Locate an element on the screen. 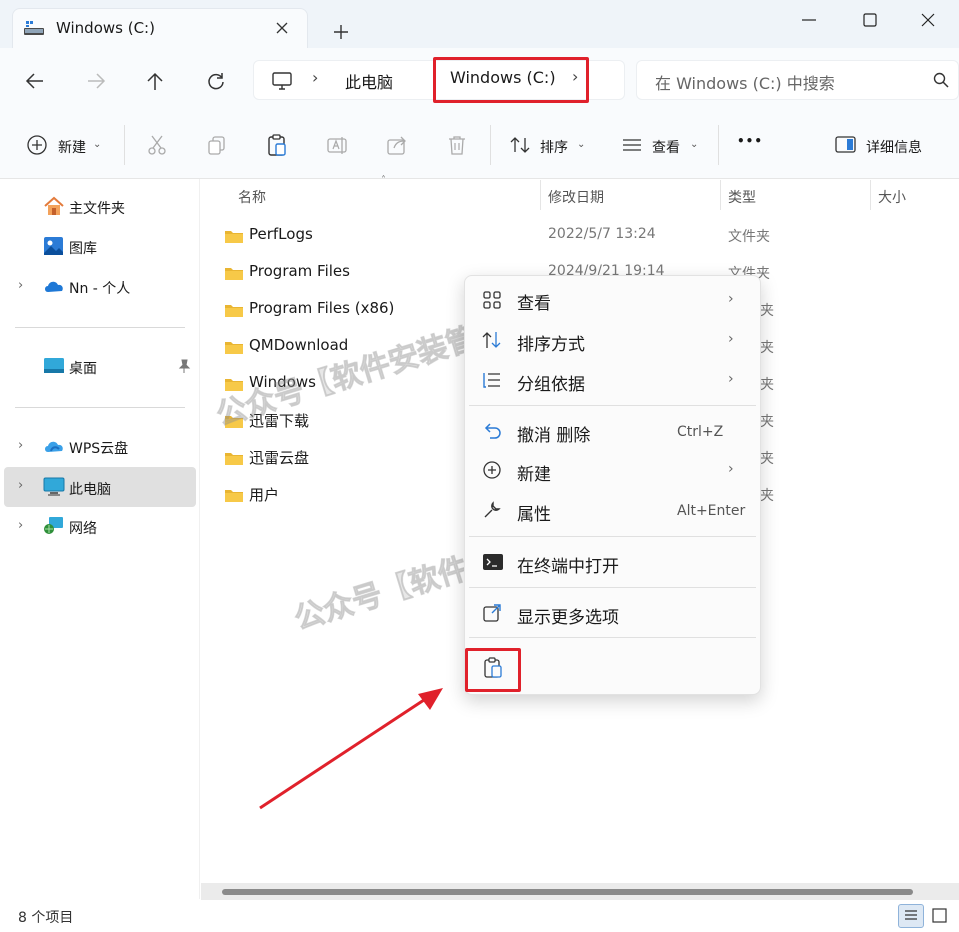 This screenshot has height=932, width=959. forward-arrow-icon is located at coordinates (96, 81).